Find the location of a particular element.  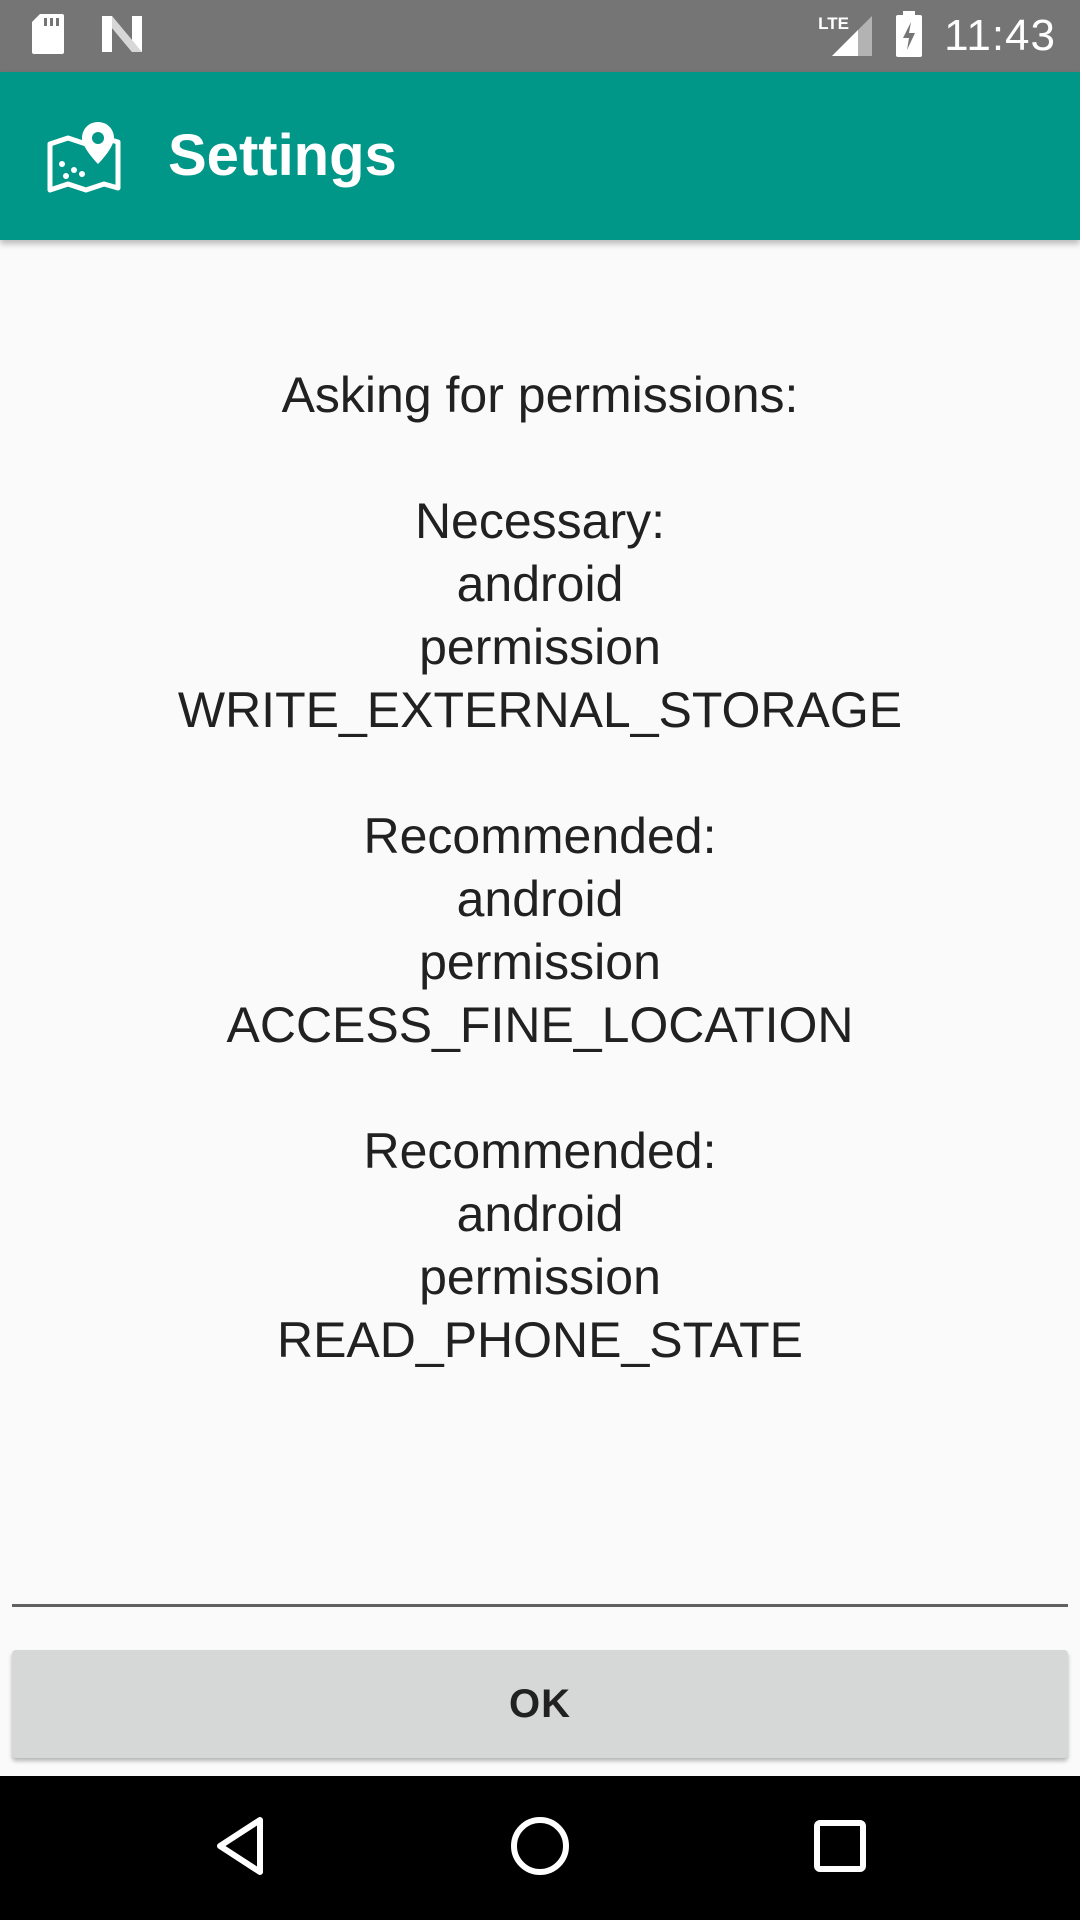

back-icon is located at coordinates (240, 1848).